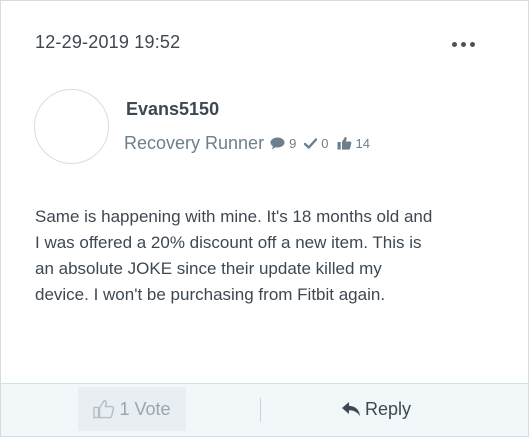 This screenshot has width=529, height=437. Describe the element at coordinates (71, 126) in the screenshot. I see `avatar` at that location.